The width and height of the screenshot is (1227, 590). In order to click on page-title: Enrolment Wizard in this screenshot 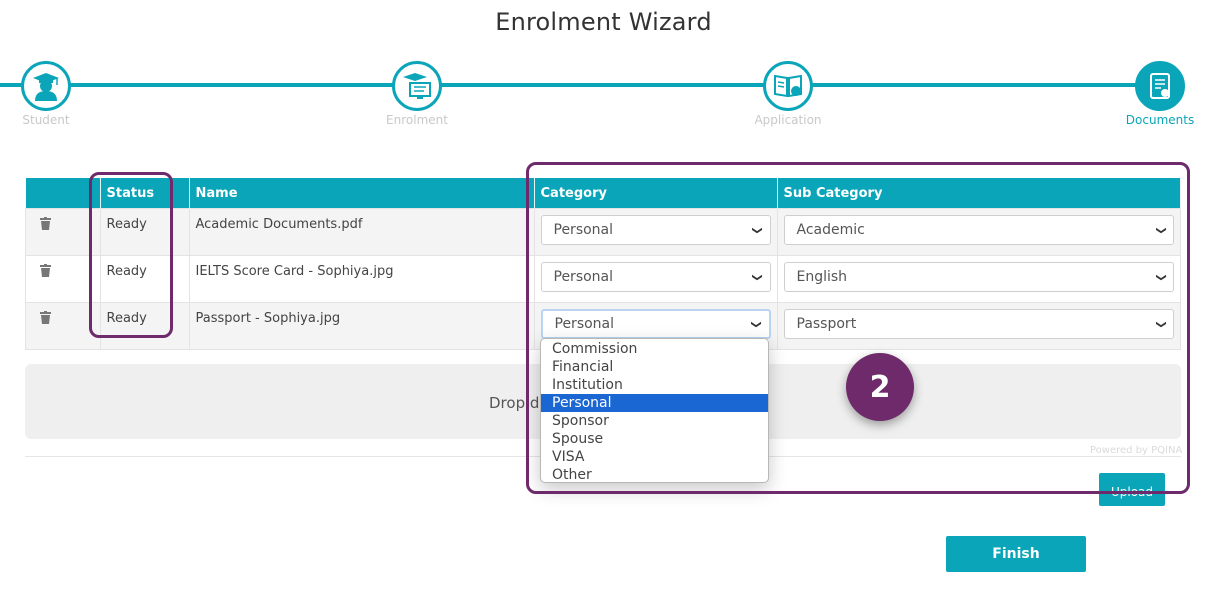, I will do `click(603, 22)`.